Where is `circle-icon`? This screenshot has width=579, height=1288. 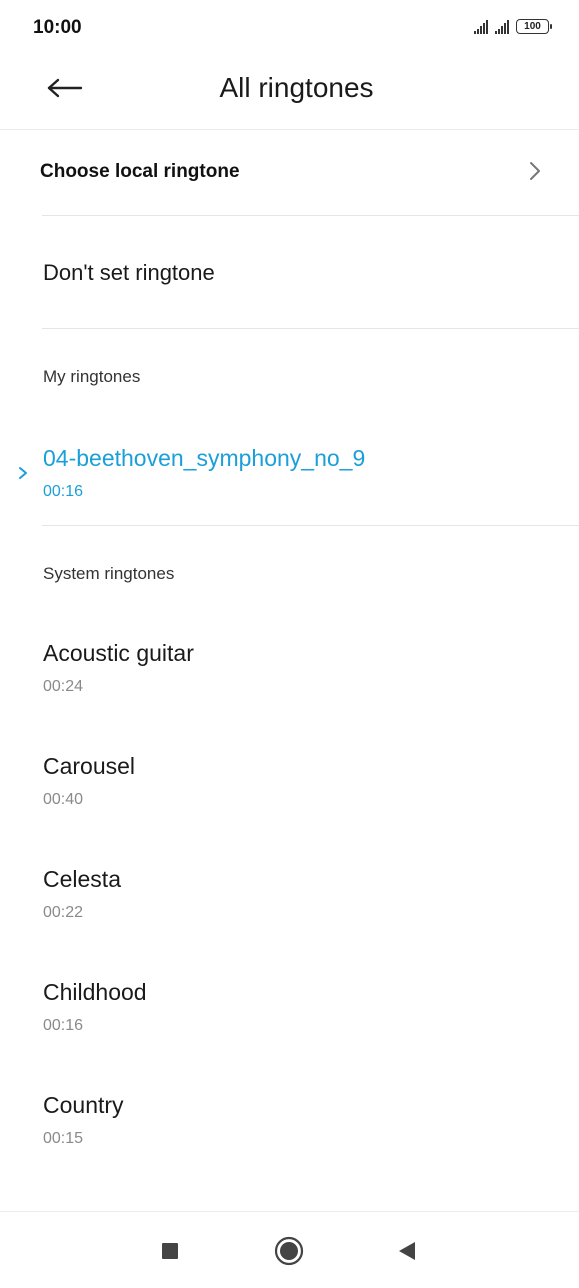 circle-icon is located at coordinates (289, 1251).